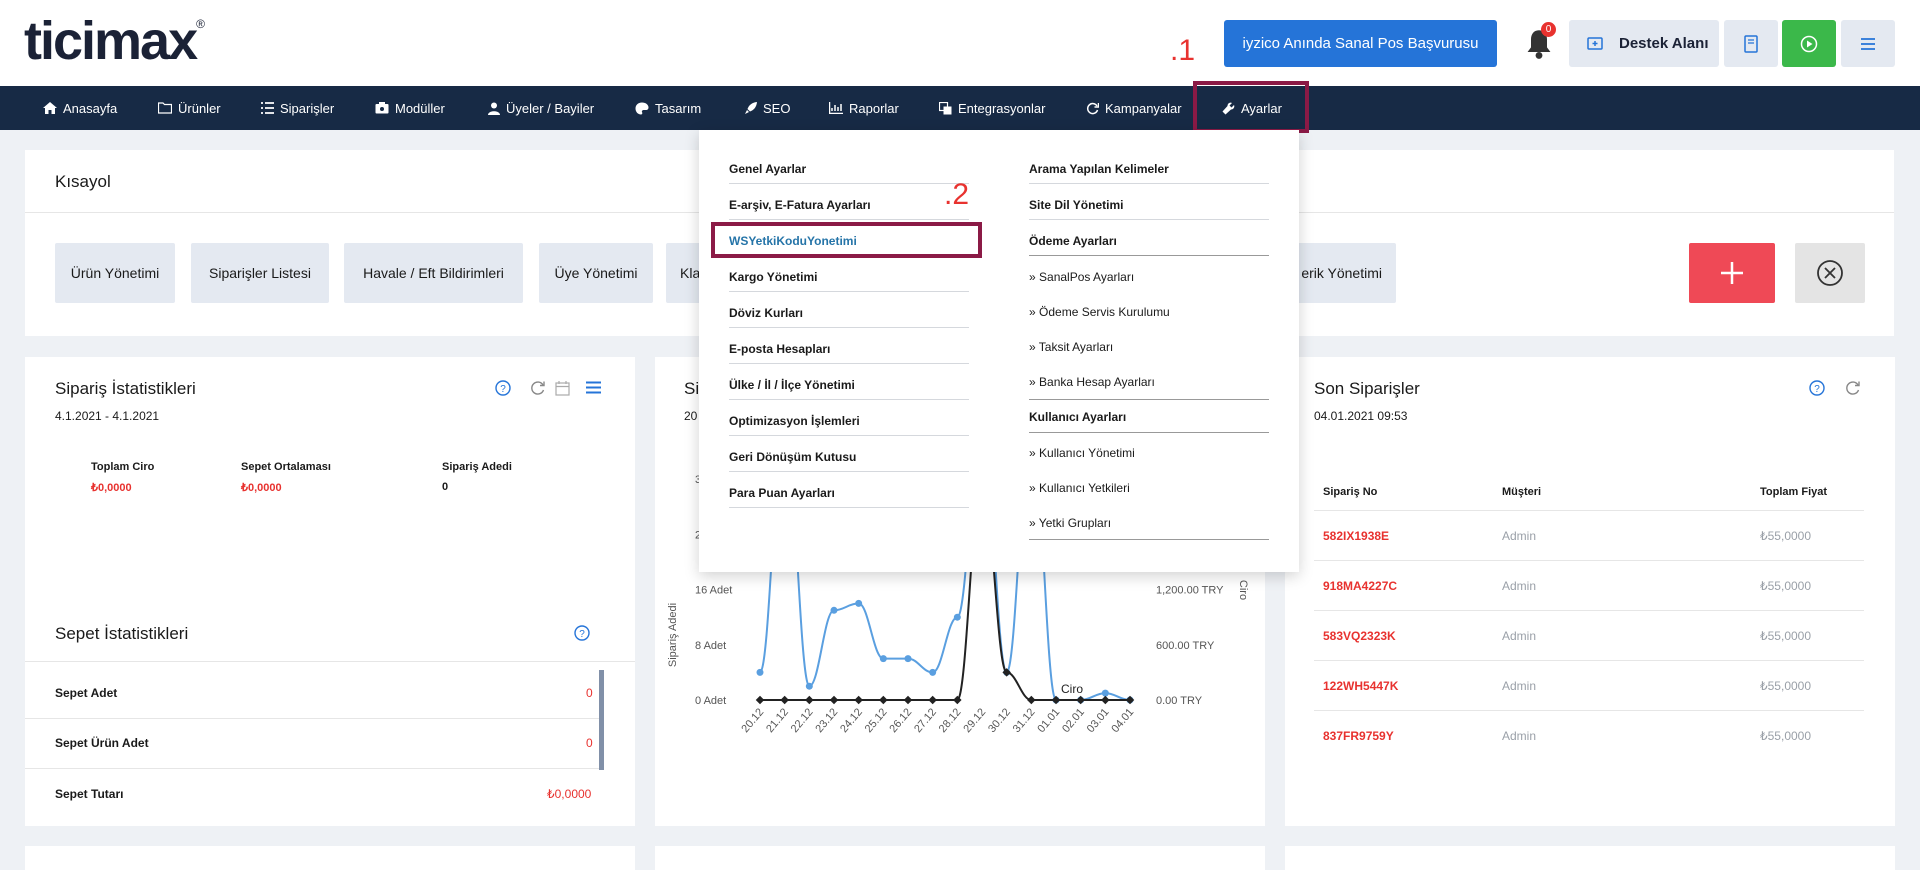 This screenshot has width=1920, height=870. Describe the element at coordinates (767, 108) in the screenshot. I see `nav-seo: SEO` at that location.